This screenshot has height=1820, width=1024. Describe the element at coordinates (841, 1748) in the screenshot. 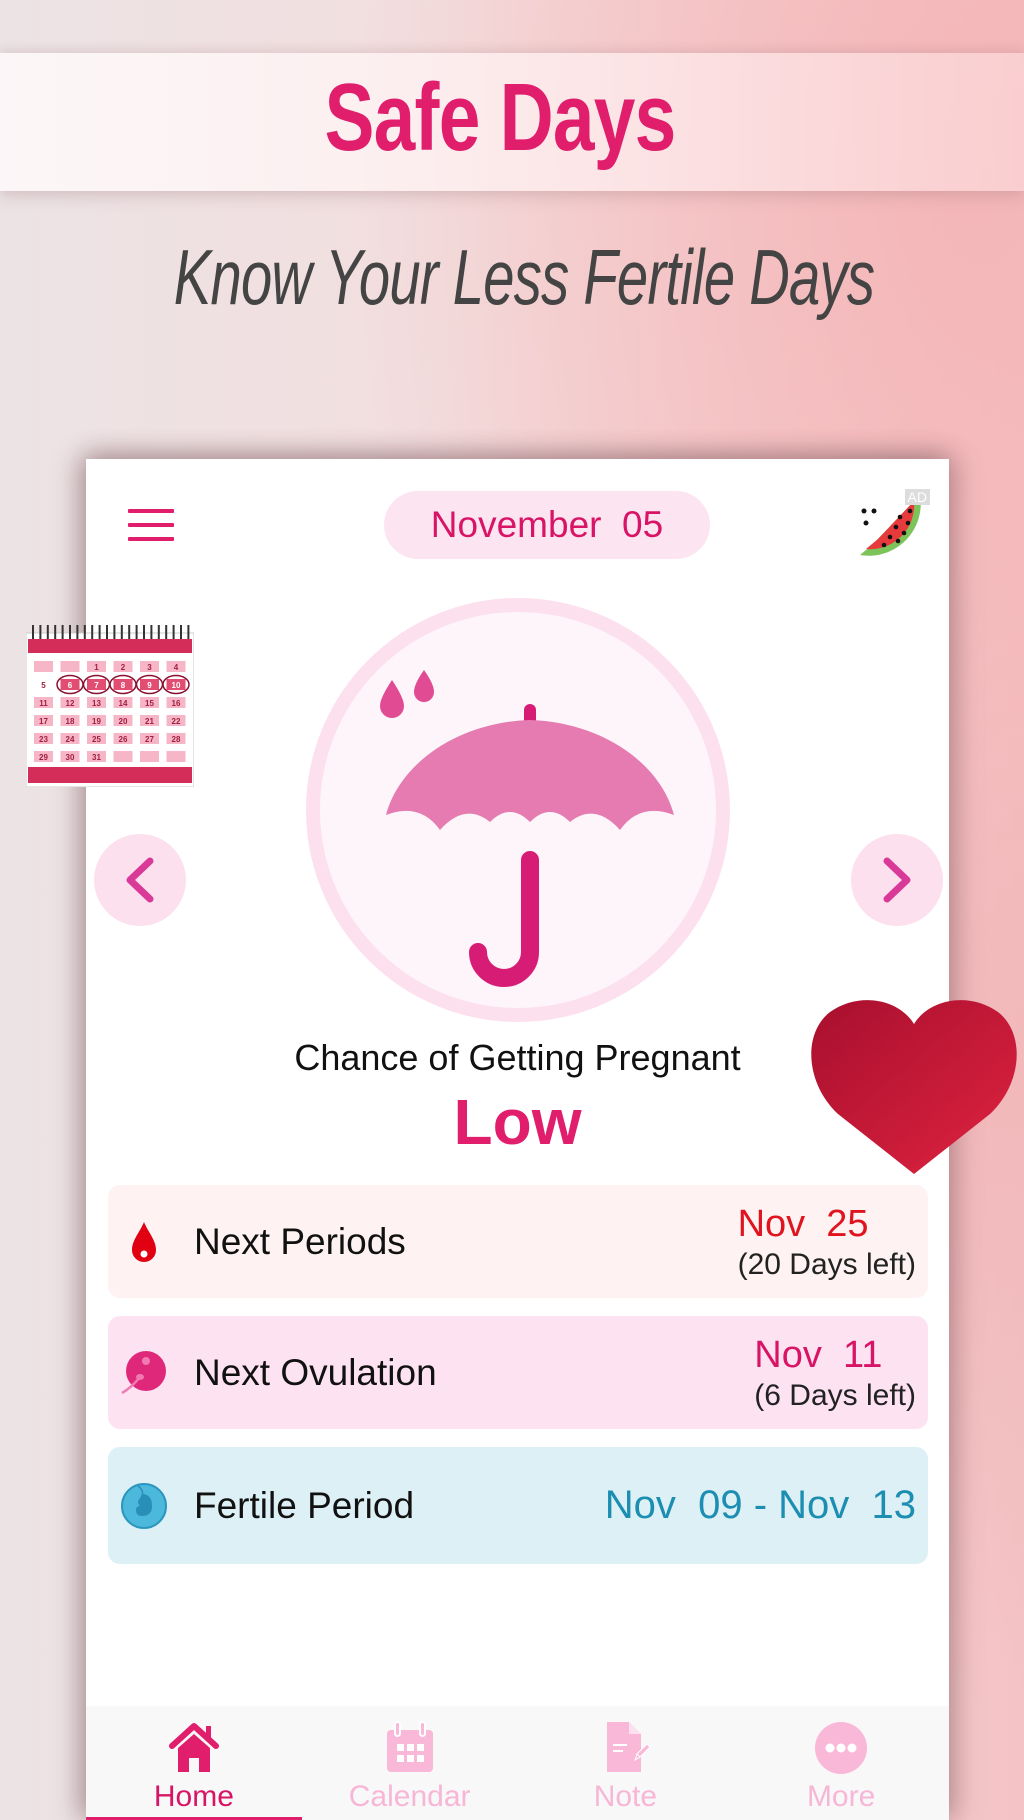

I see `more-icon` at that location.